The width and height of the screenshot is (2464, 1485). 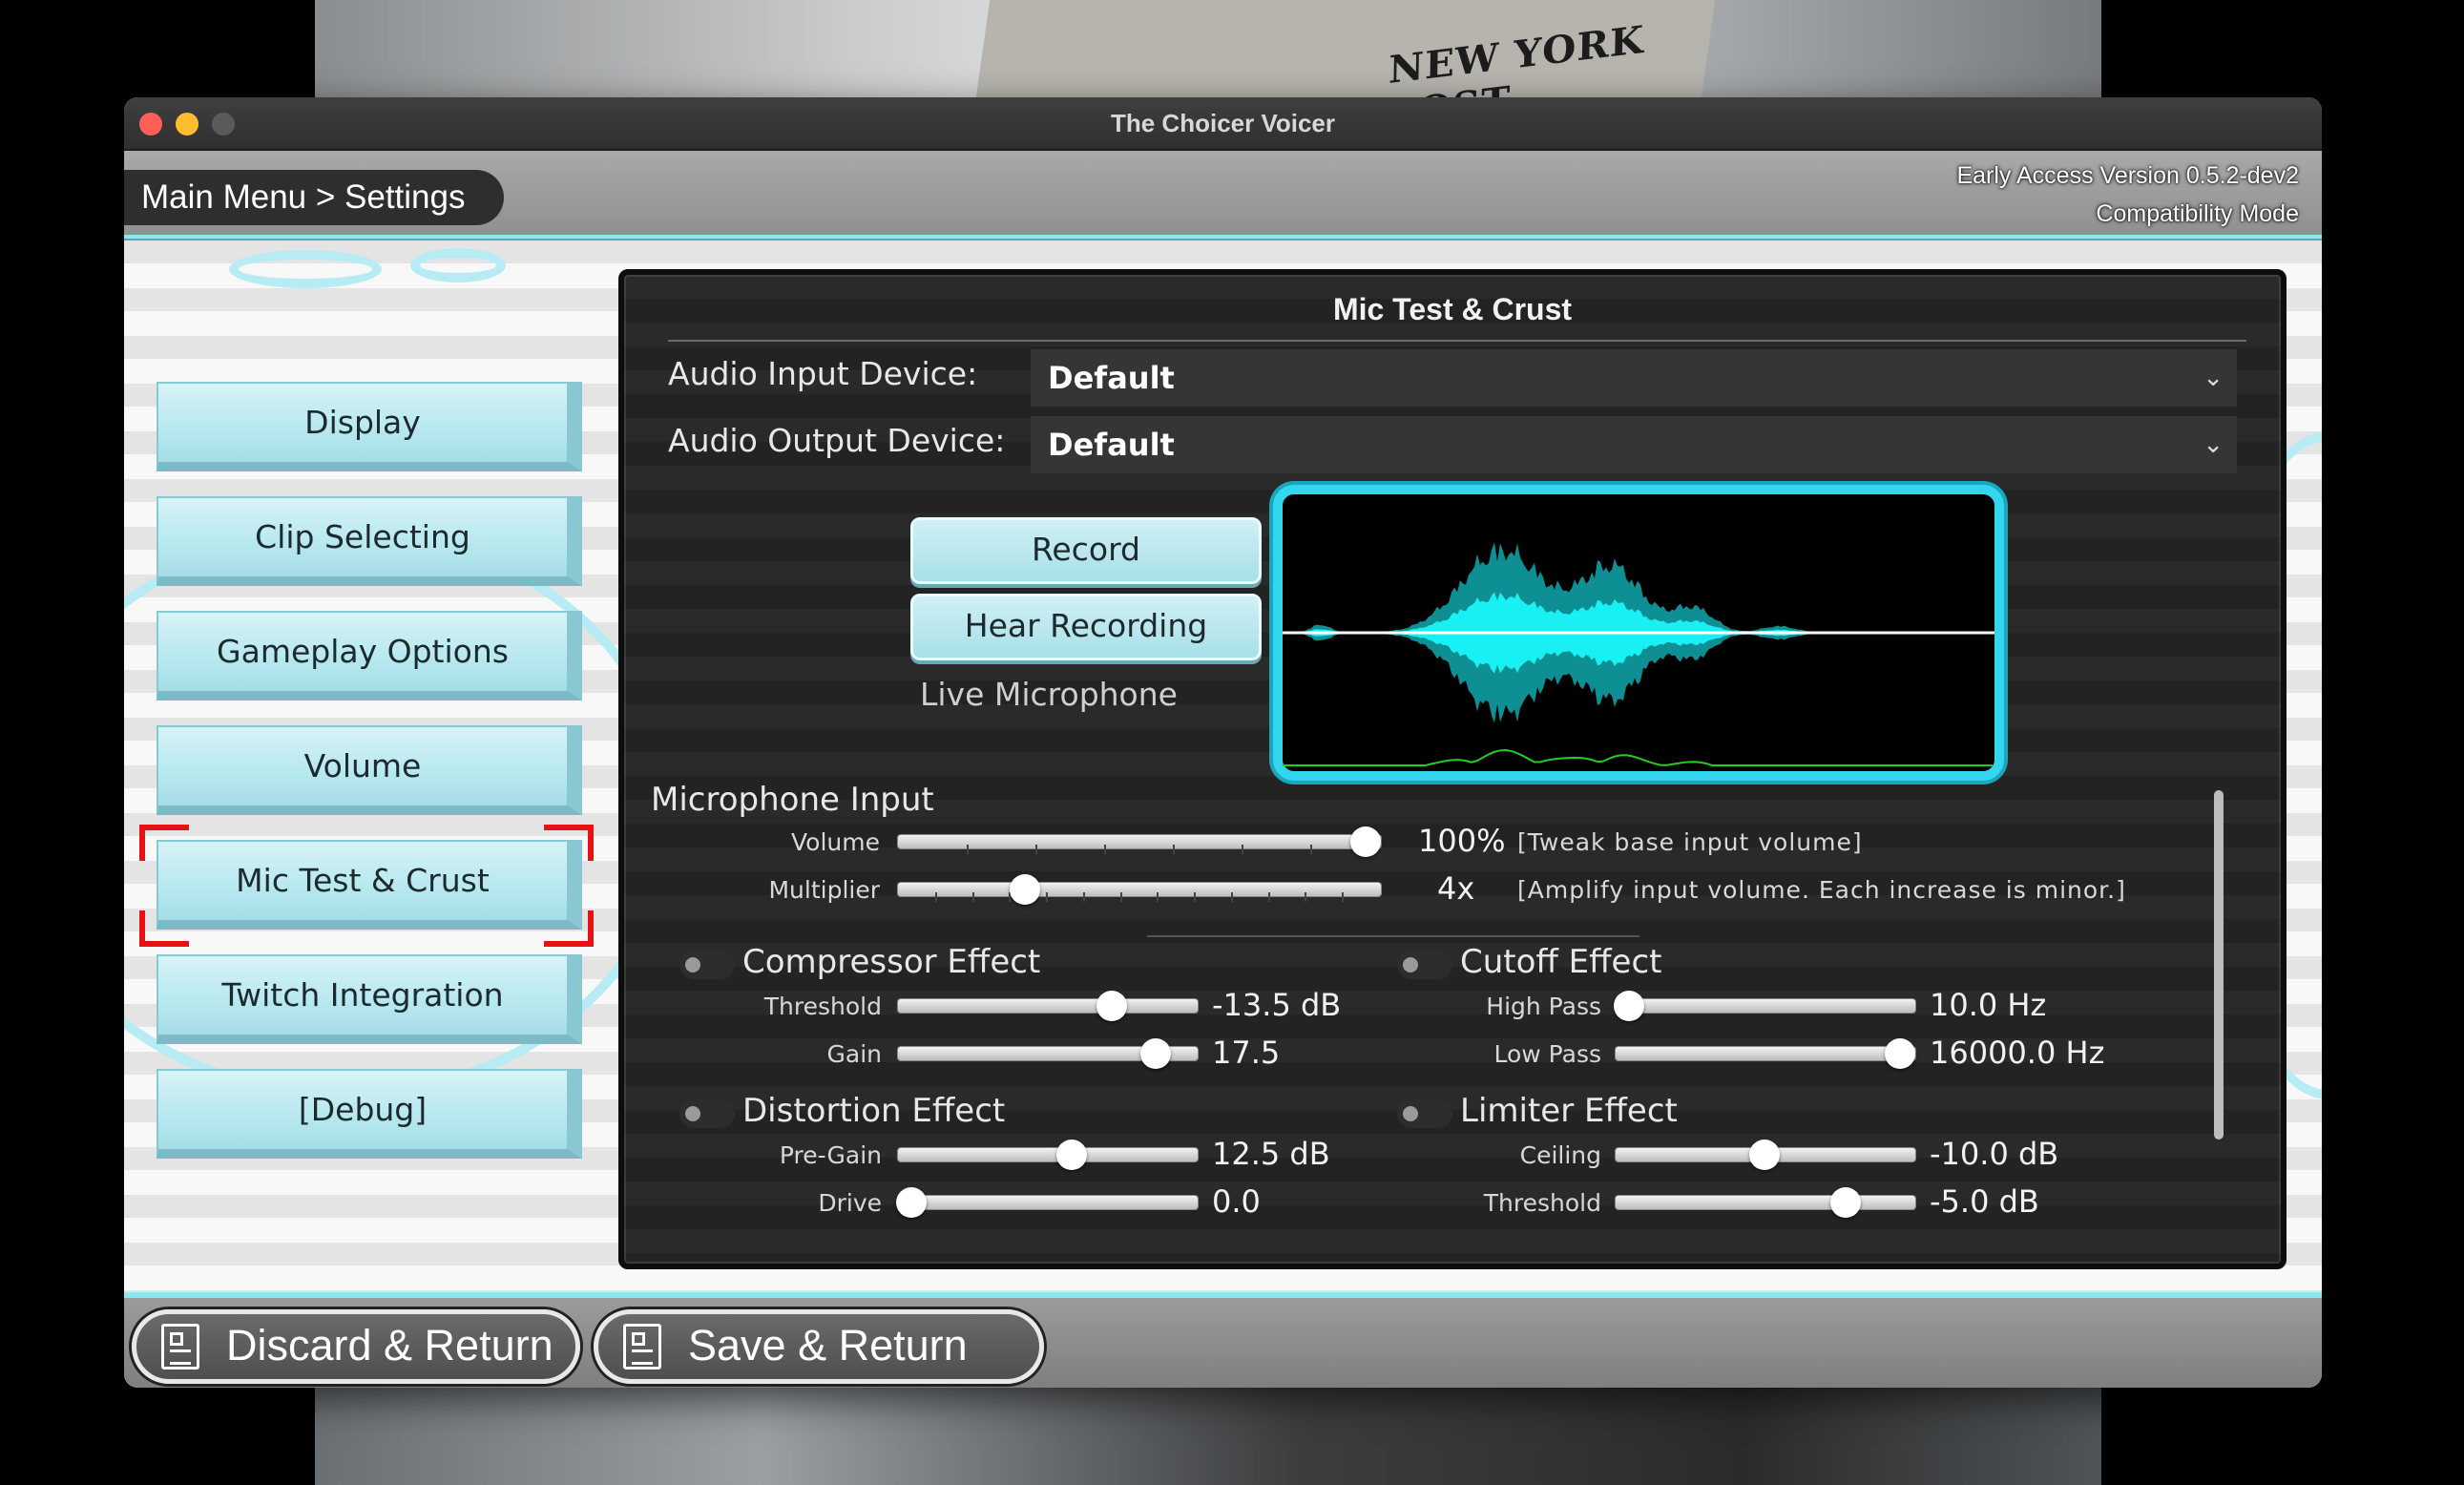 What do you see at coordinates (1462, 841) in the screenshot?
I see `mic-volume-value: 100%` at bounding box center [1462, 841].